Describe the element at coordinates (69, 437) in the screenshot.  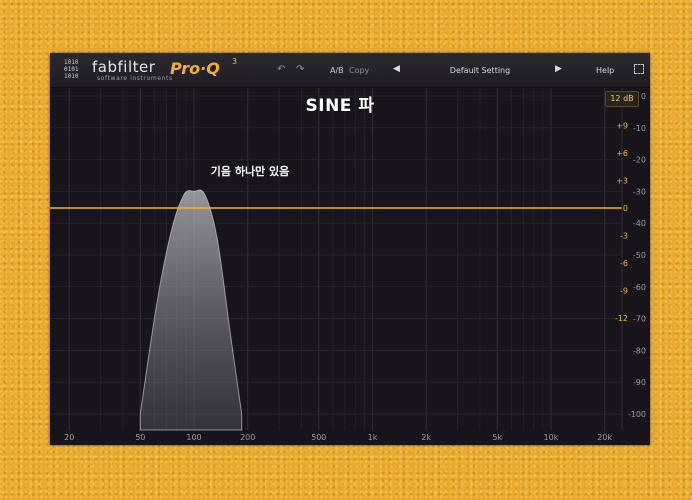
I see `frequency-tick-label: 20` at that location.